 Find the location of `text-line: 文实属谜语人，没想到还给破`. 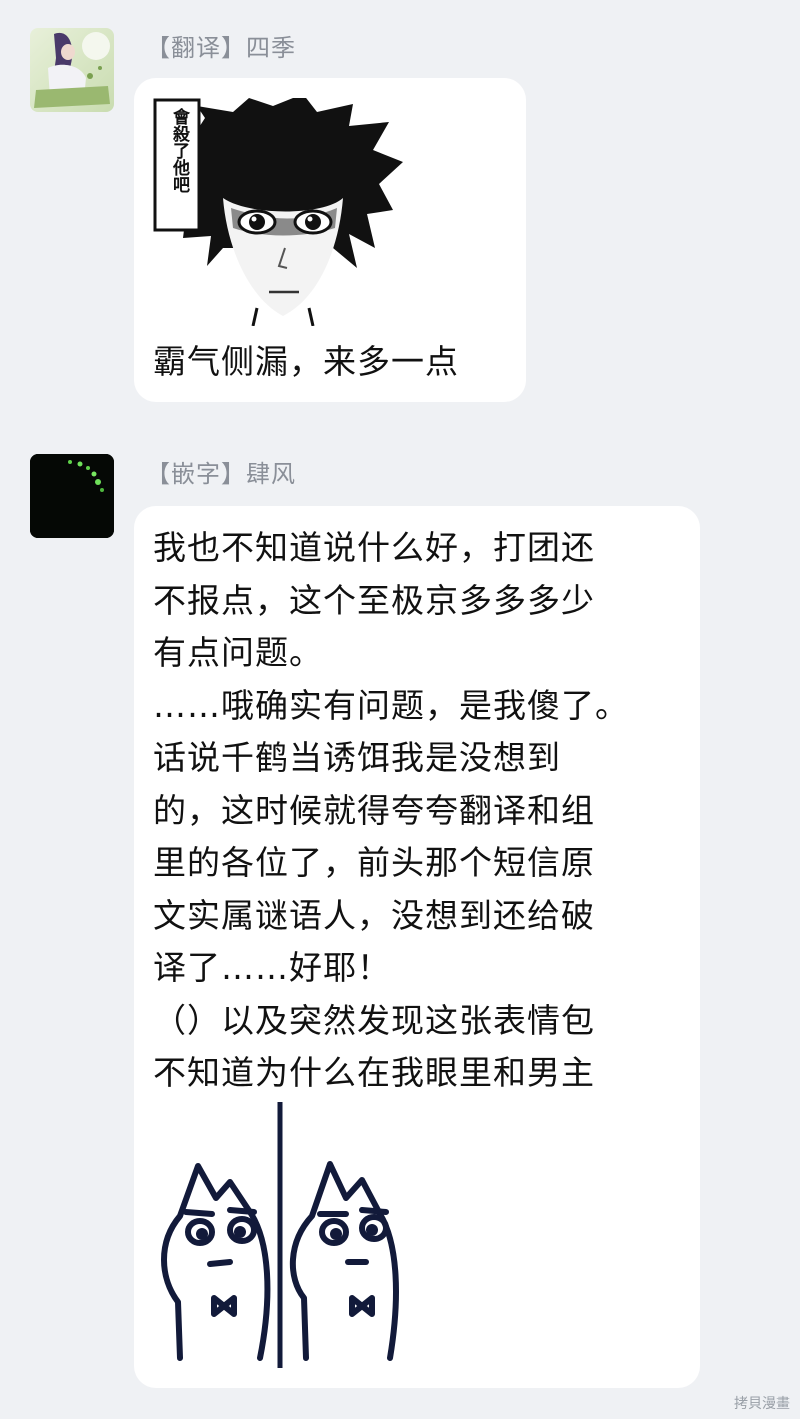

text-line: 文实属谜语人，没想到还给破 is located at coordinates (374, 915).